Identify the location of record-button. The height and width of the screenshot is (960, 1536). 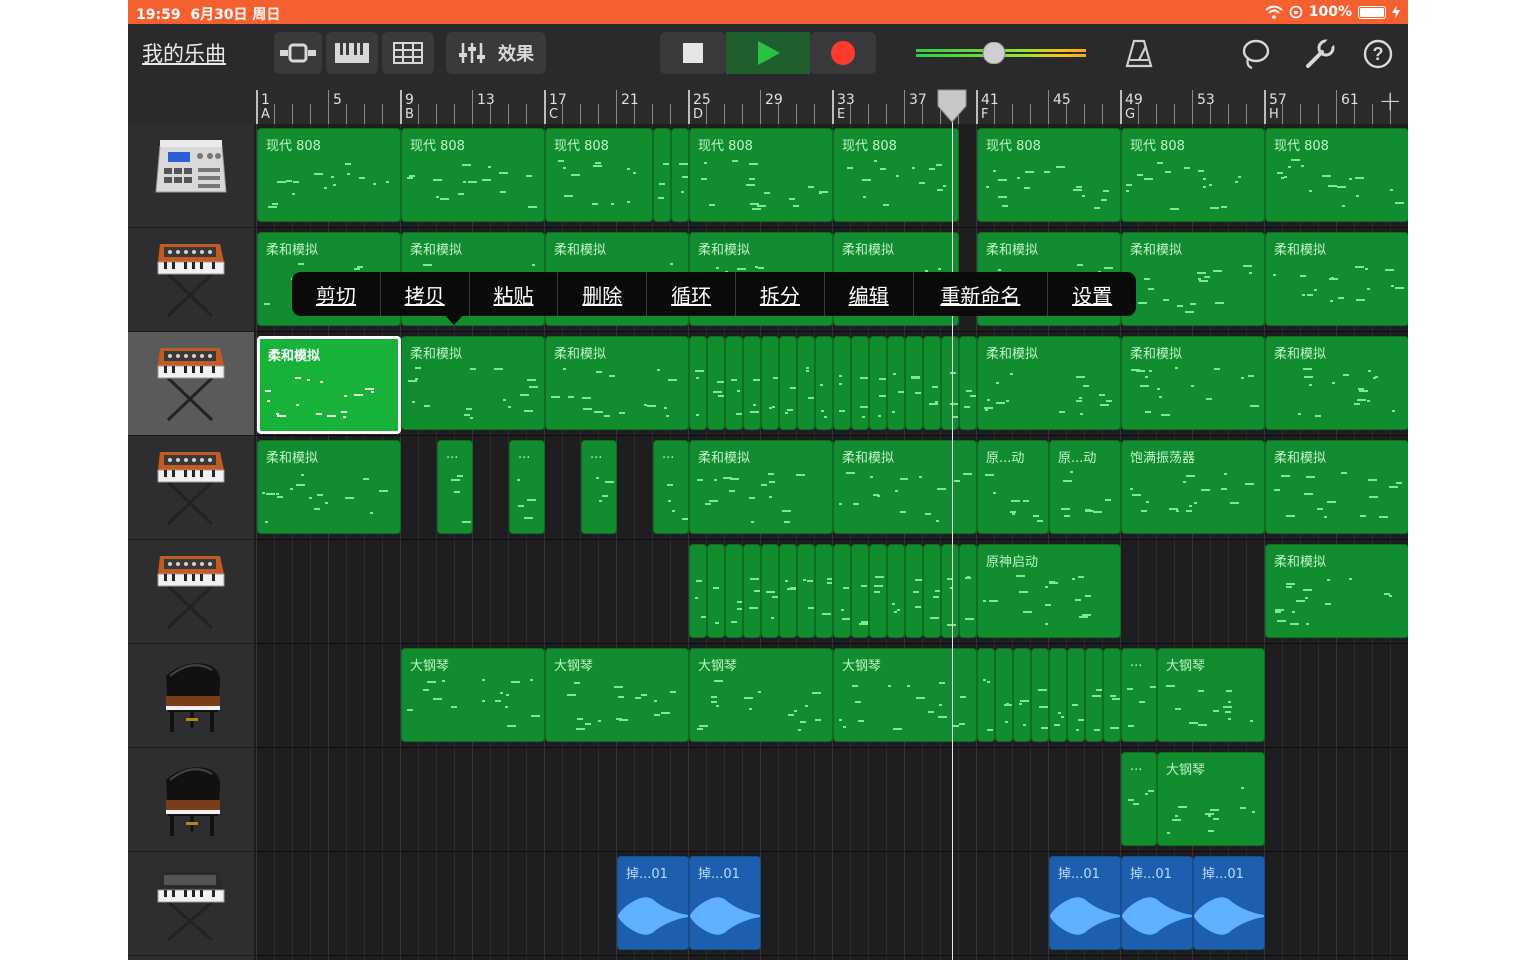
(843, 53).